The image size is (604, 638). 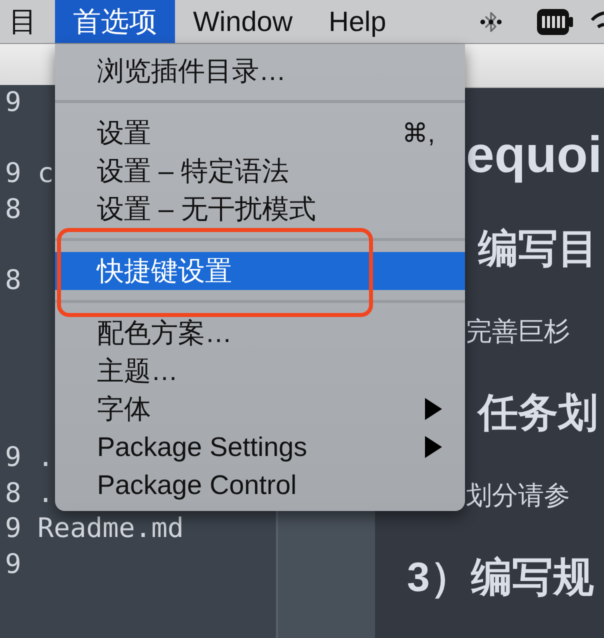 I want to click on menu-item: 设置 – 特定语法, so click(x=260, y=171).